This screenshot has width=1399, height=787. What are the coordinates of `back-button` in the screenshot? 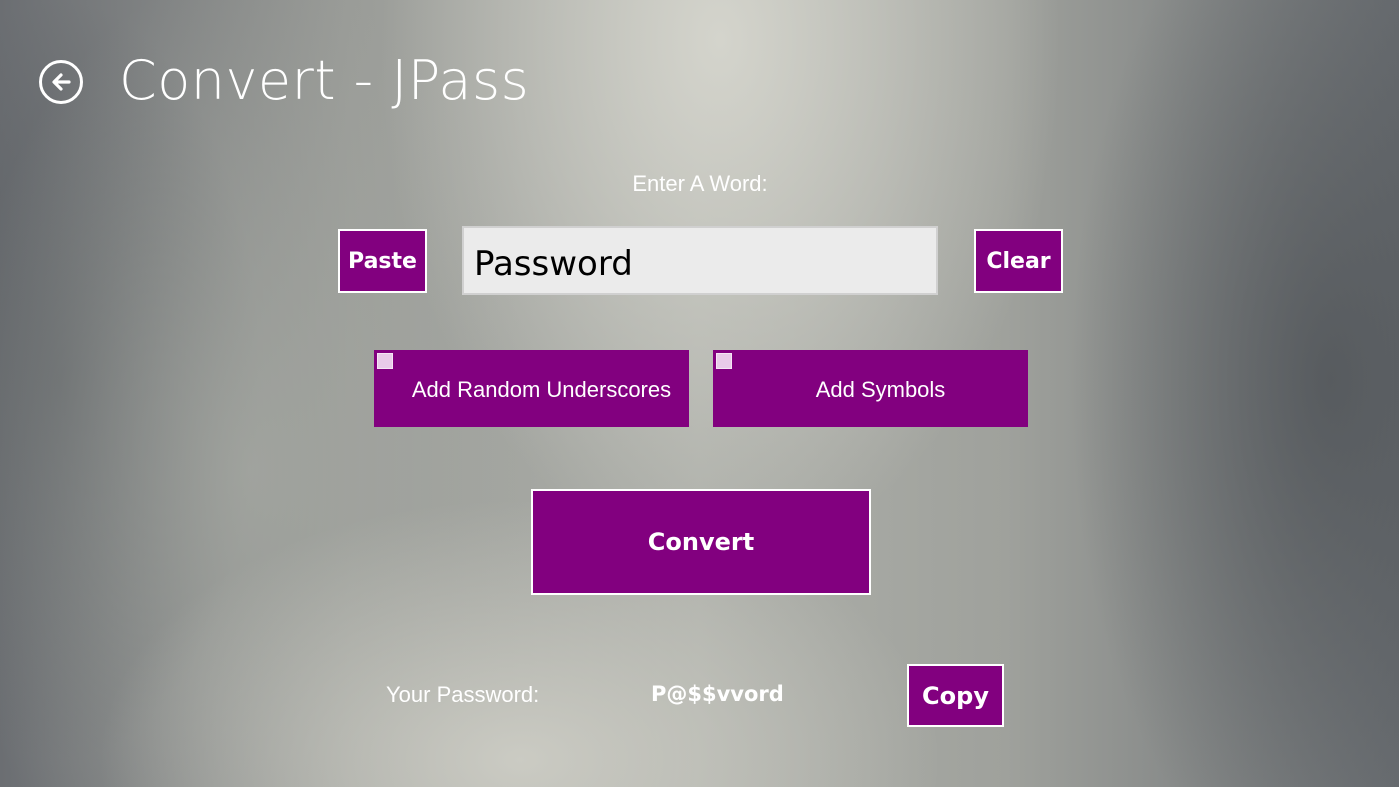 It's located at (61, 82).